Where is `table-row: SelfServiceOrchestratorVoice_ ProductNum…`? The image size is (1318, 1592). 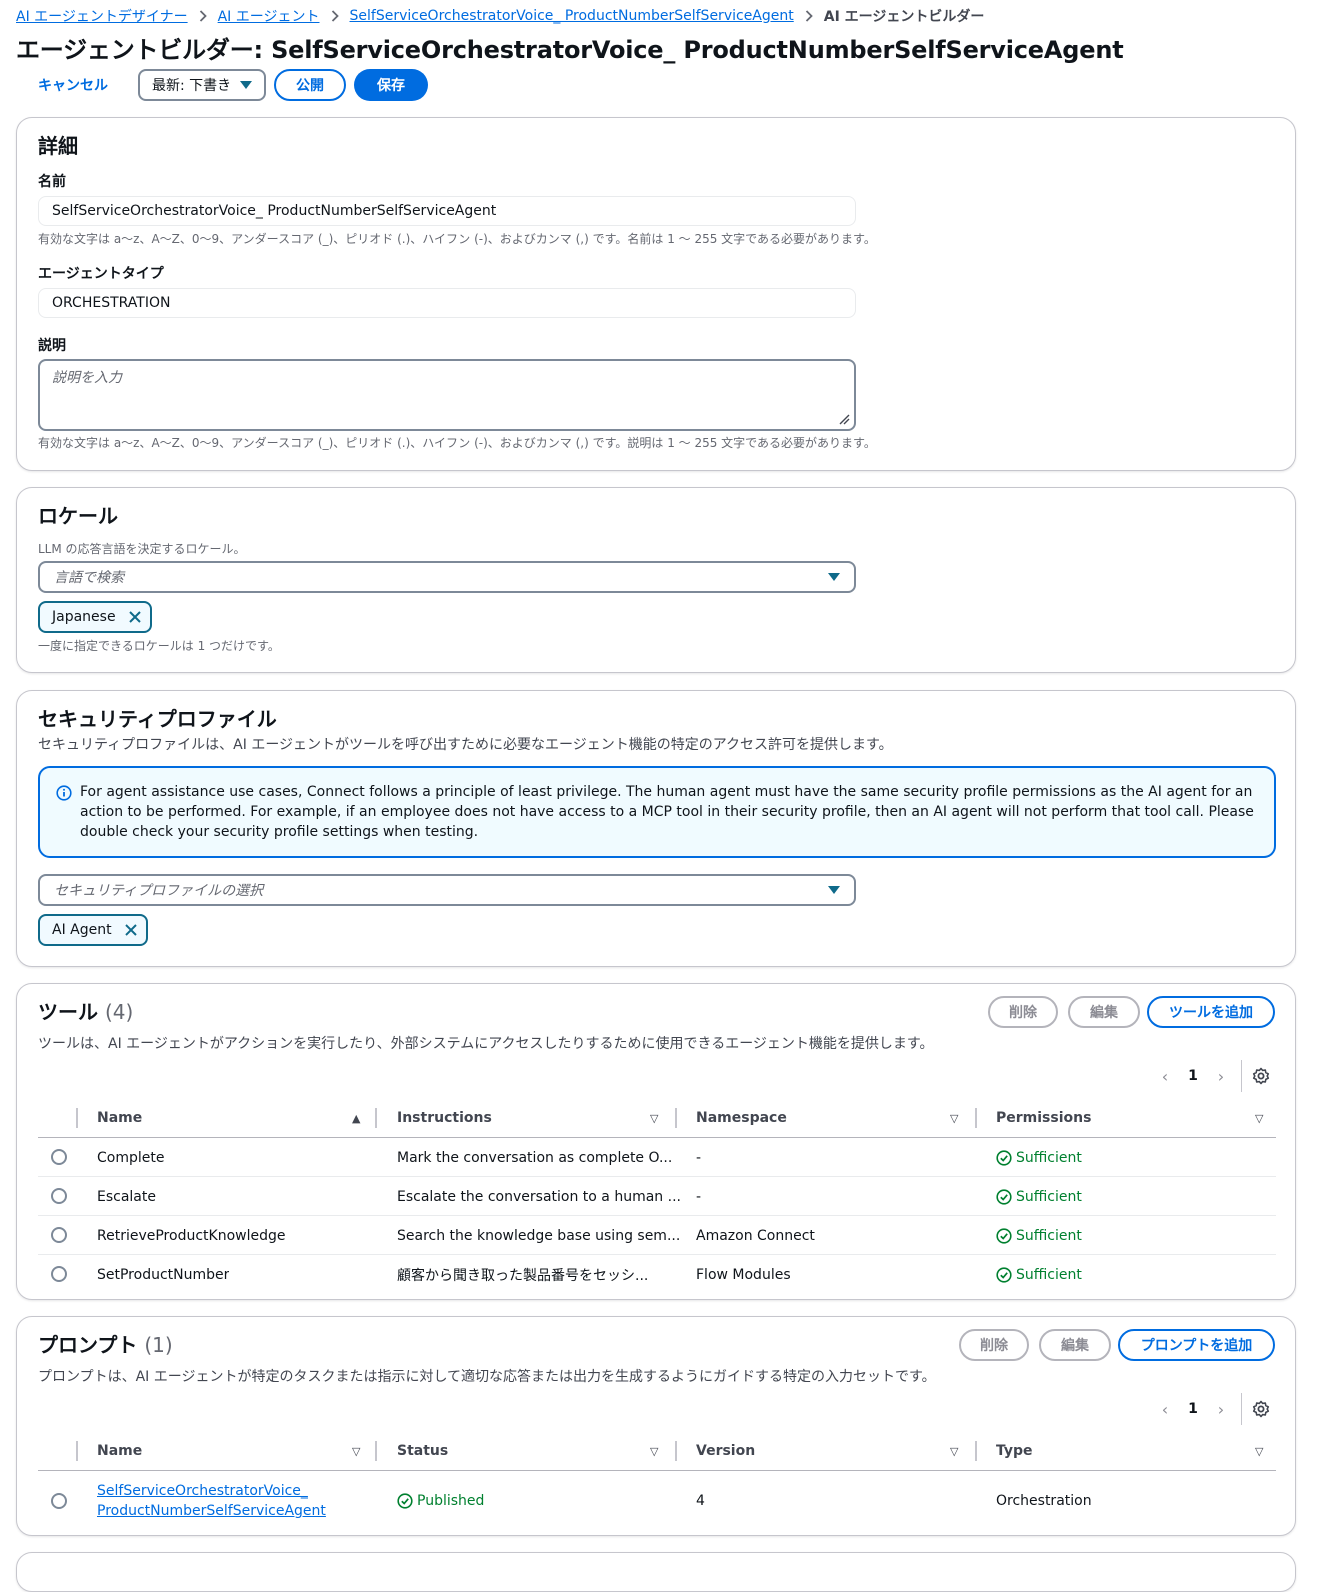 table-row: SelfServiceOrchestratorVoice_ ProductNum… is located at coordinates (657, 1501).